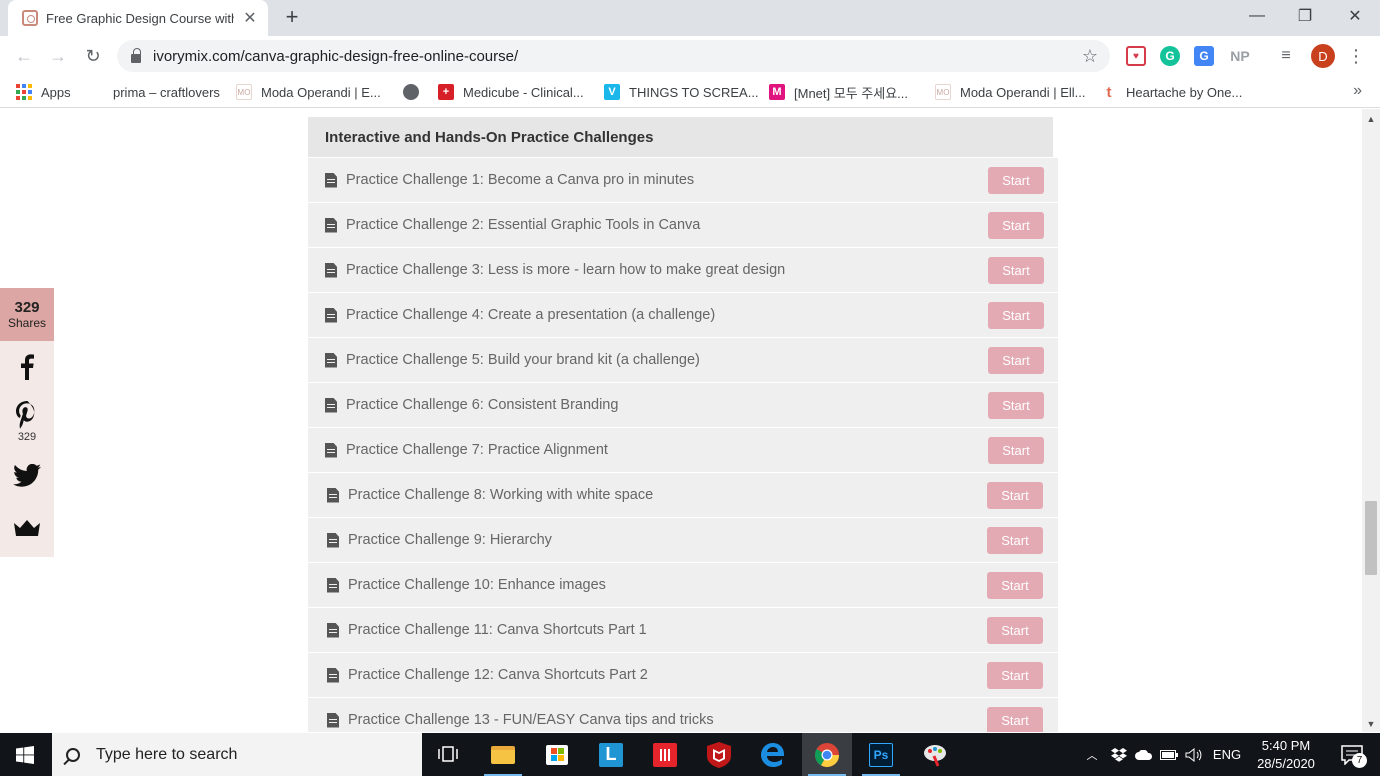 The image size is (1380, 776). What do you see at coordinates (58, 56) in the screenshot?
I see `forward-button: →` at bounding box center [58, 56].